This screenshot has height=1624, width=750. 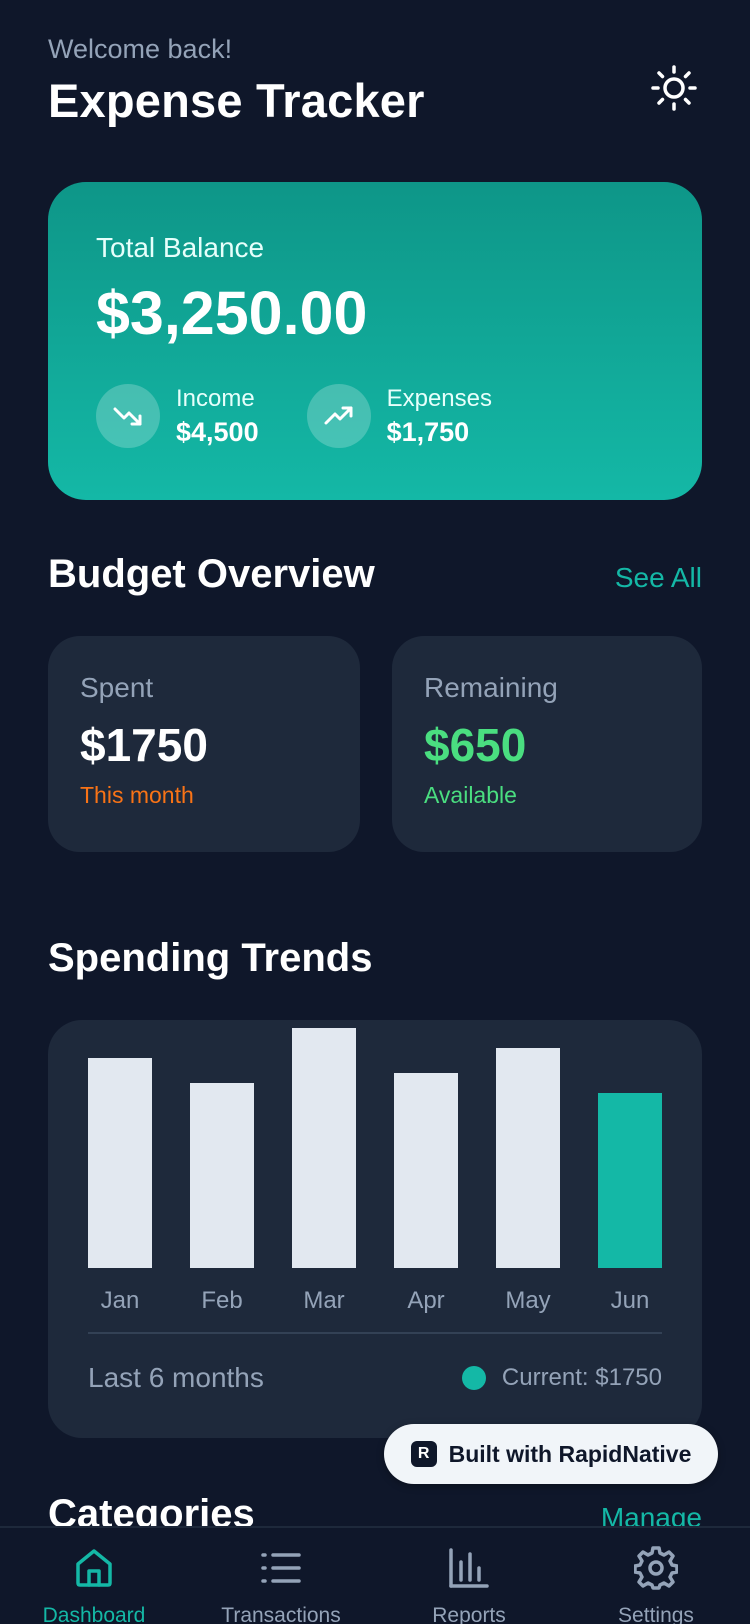 I want to click on sun-icon, so click(x=674, y=88).